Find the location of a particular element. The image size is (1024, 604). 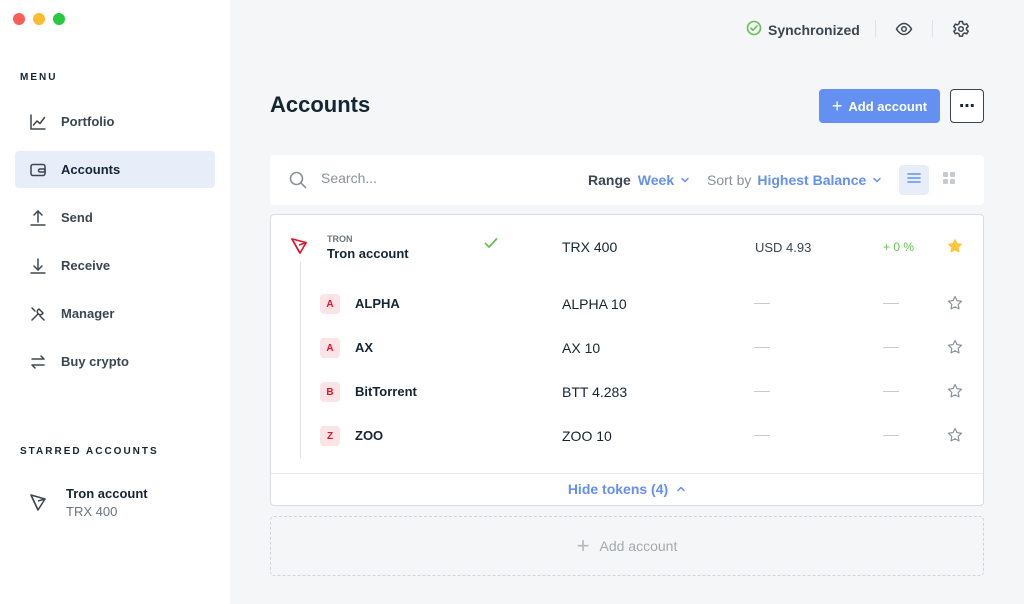

sync-status: Synchronized is located at coordinates (803, 29).